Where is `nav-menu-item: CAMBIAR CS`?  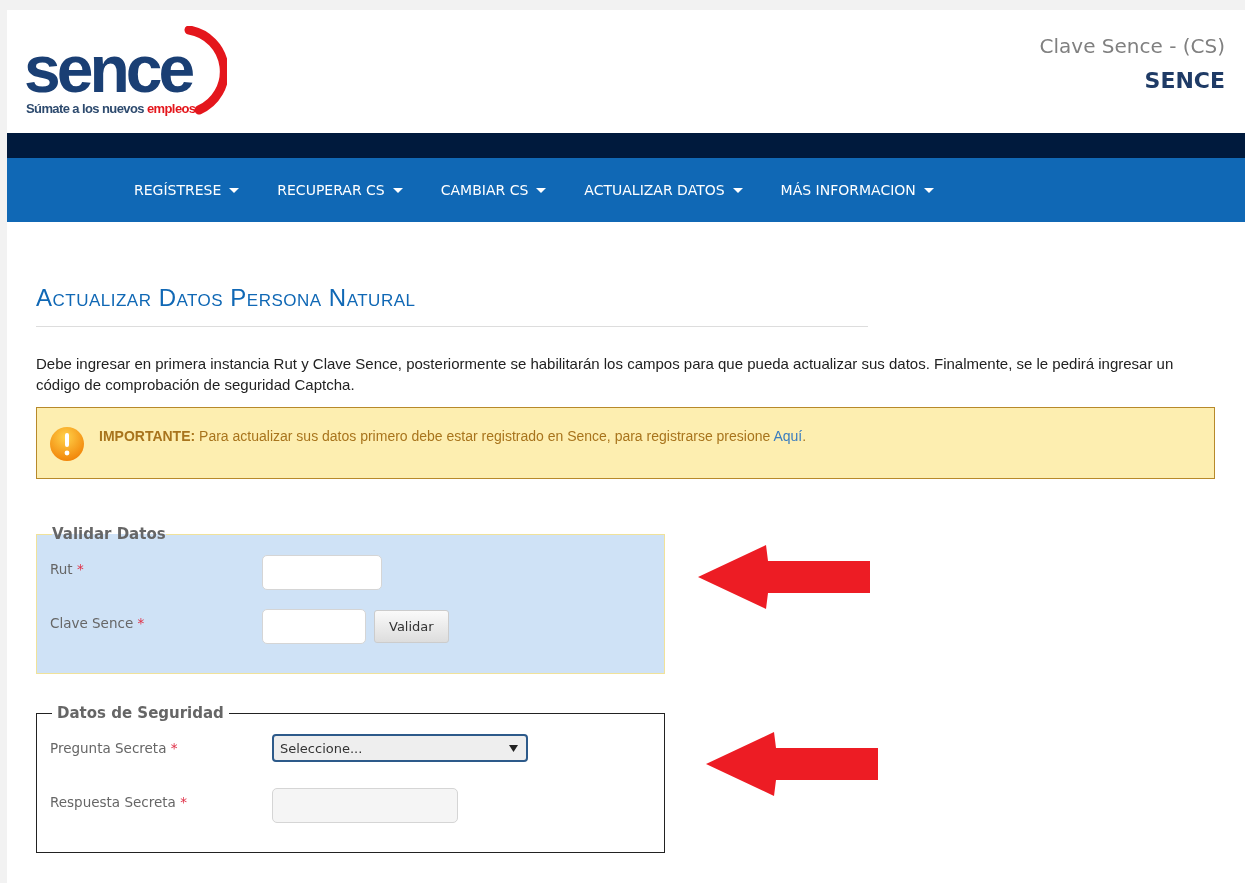
nav-menu-item: CAMBIAR CS is located at coordinates (502, 190).